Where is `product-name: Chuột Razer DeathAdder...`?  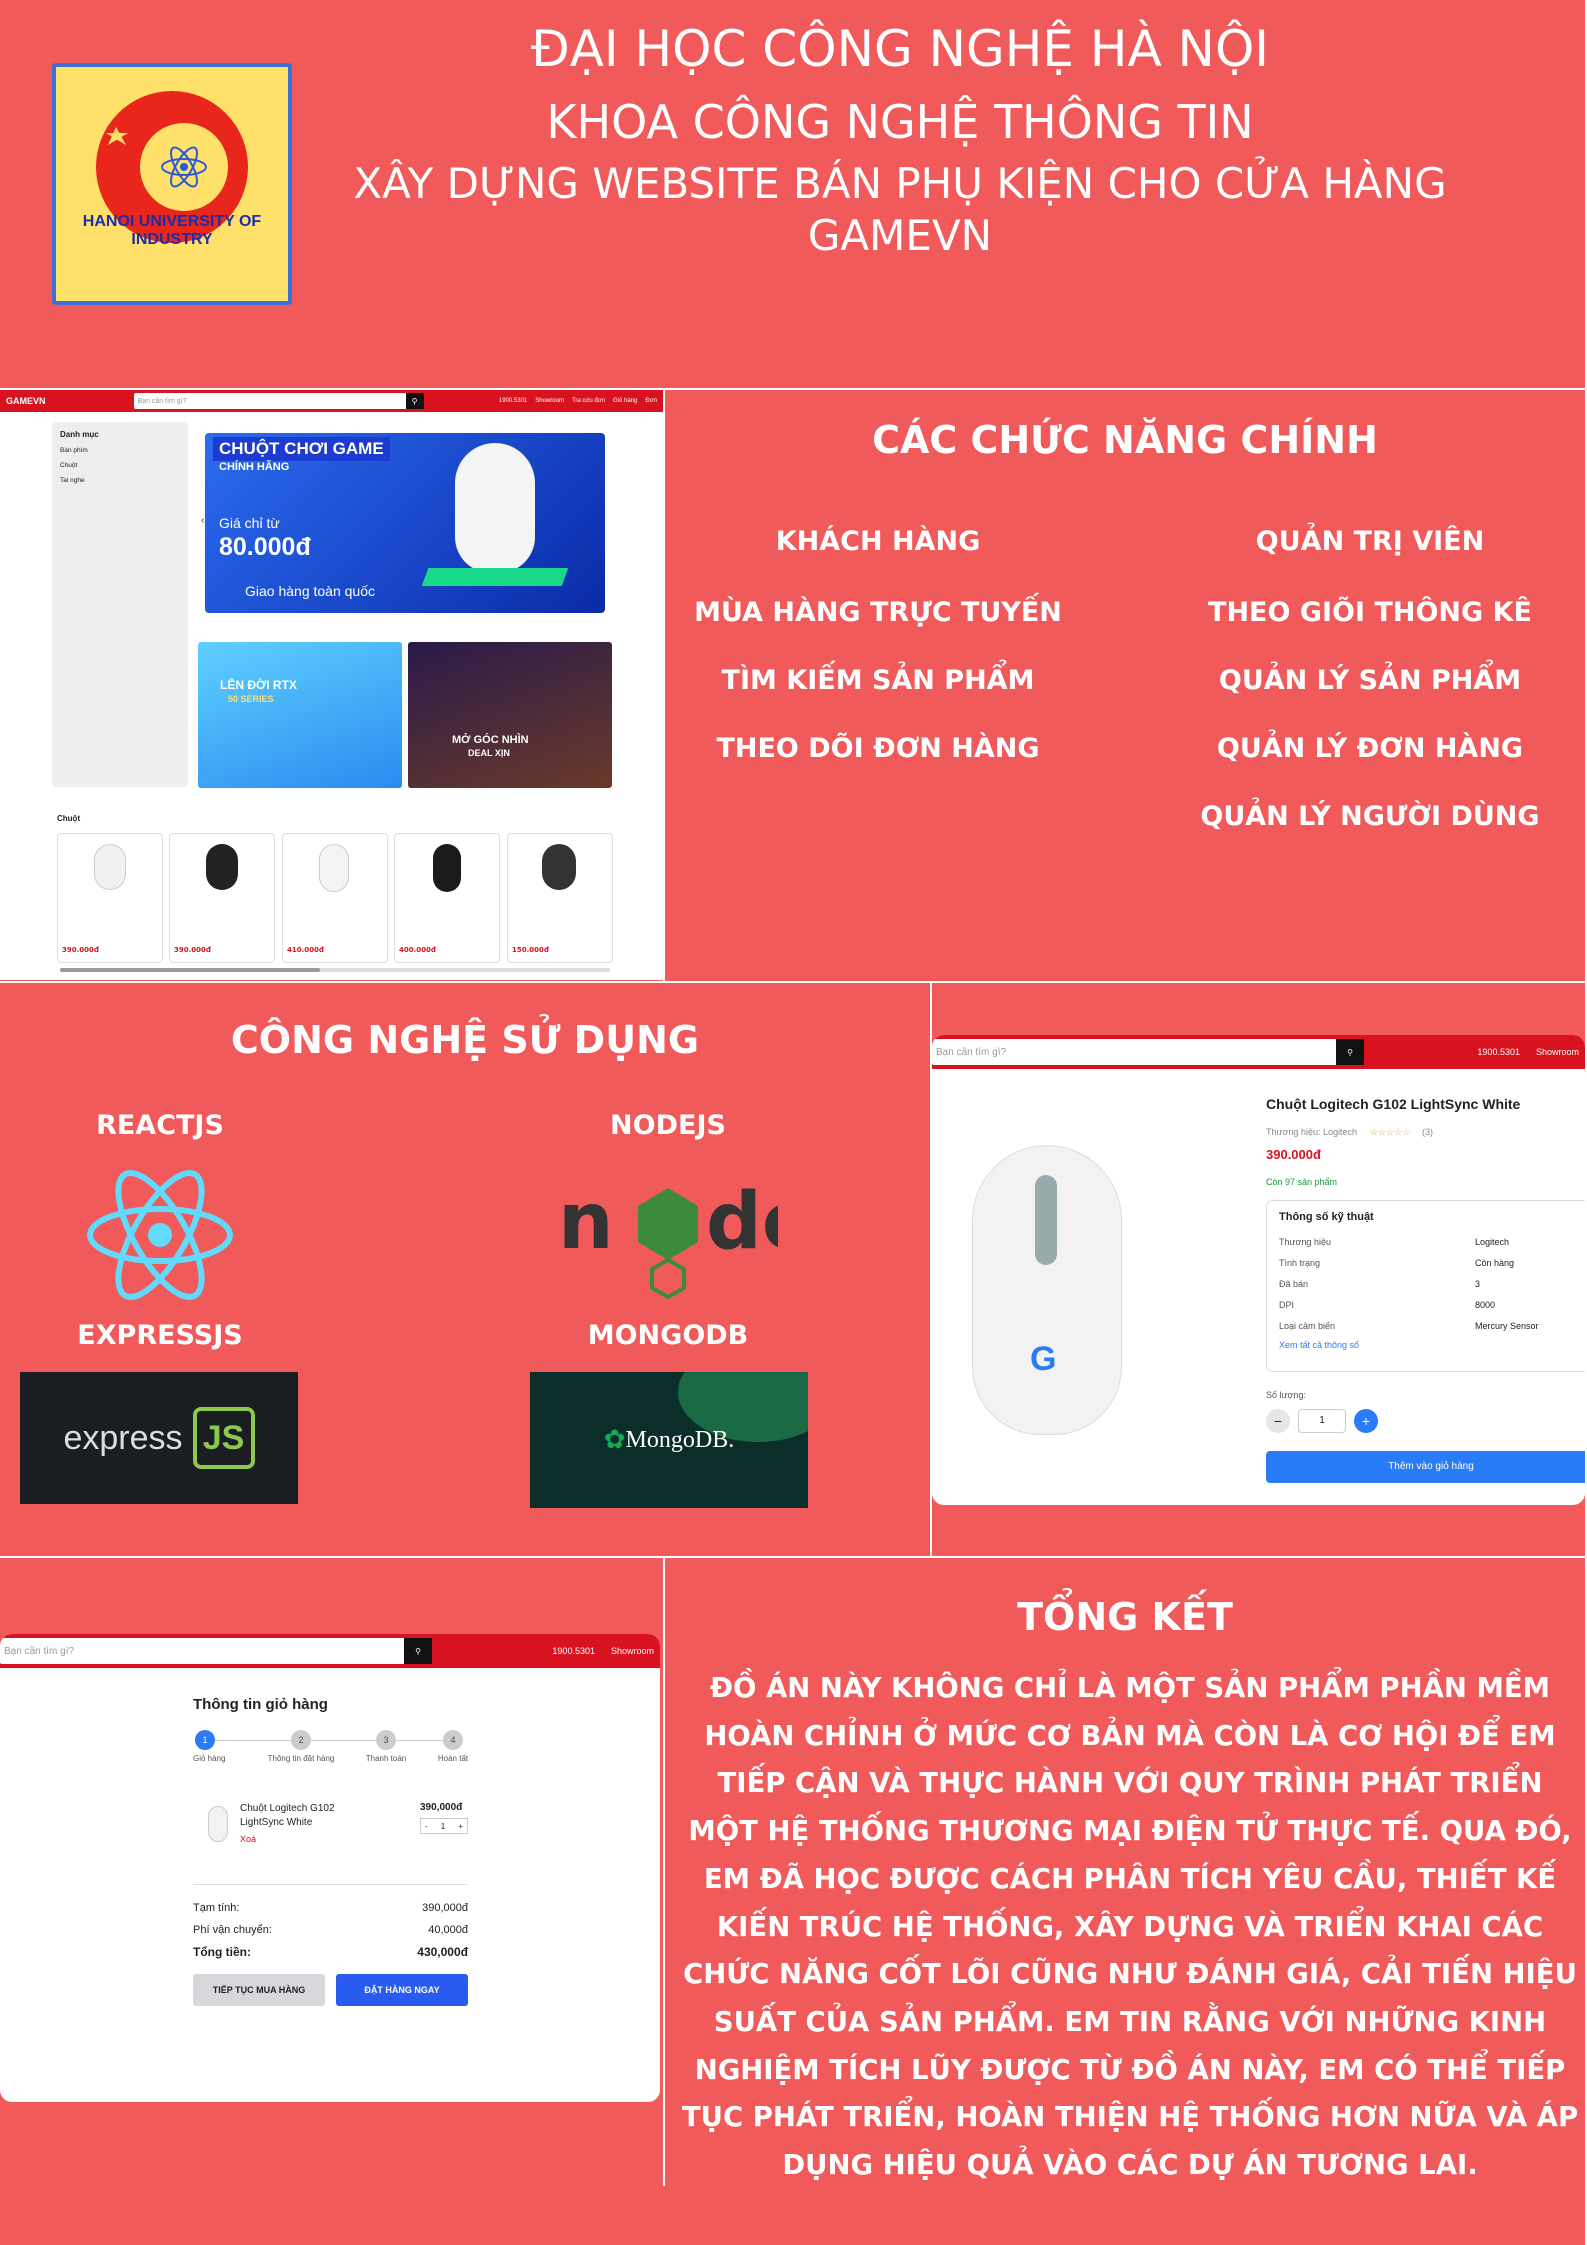 product-name: Chuột Razer DeathAdder... is located at coordinates (336, 904).